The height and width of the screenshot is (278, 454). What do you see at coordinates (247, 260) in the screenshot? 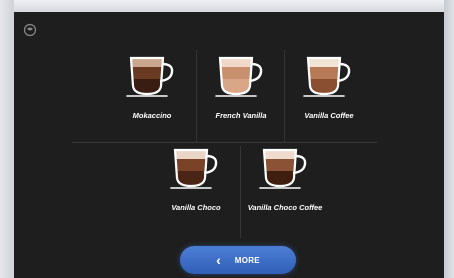
I see `more-button-label: MORE` at bounding box center [247, 260].